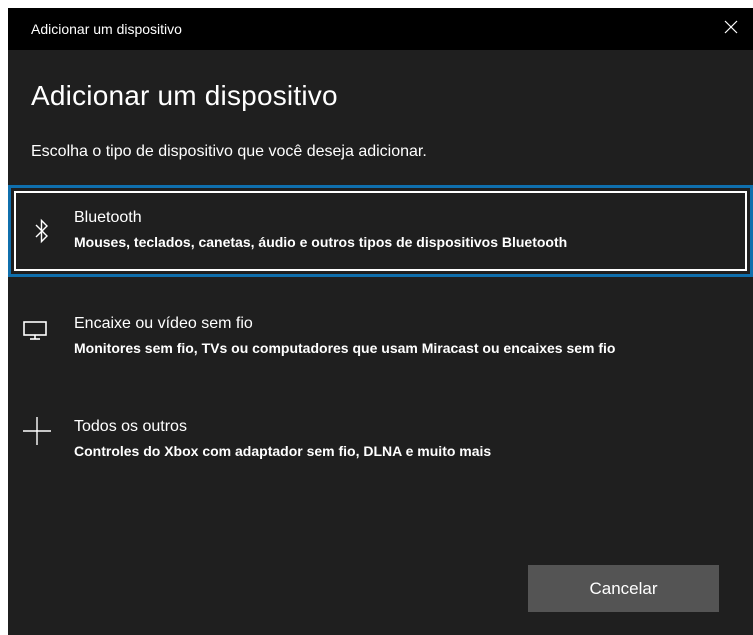 This screenshot has width=753, height=635. What do you see at coordinates (35, 331) in the screenshot?
I see `monitor-icon` at bounding box center [35, 331].